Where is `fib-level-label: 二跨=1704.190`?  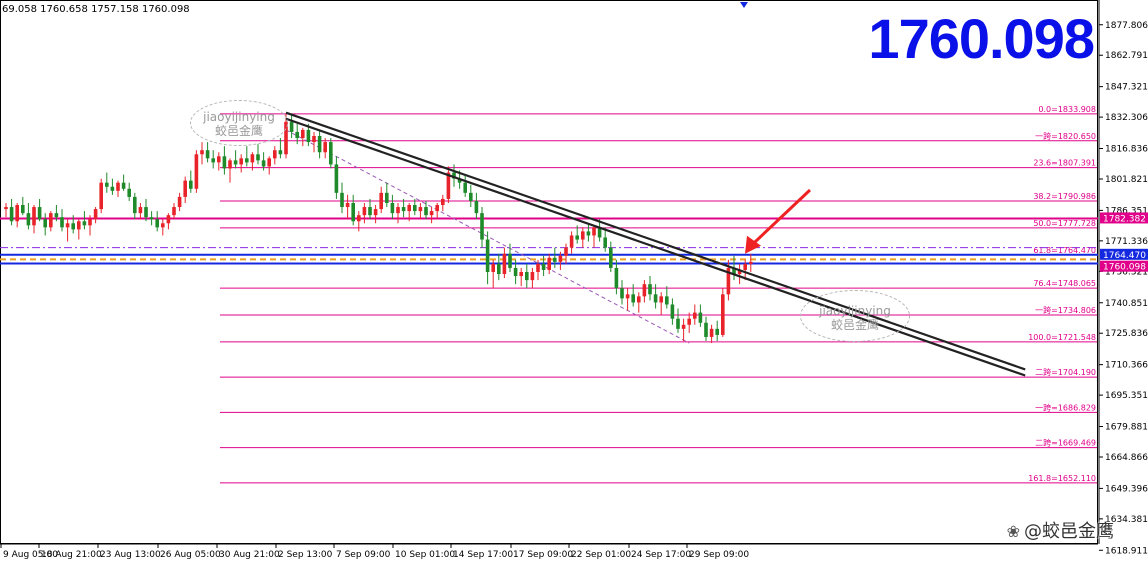
fib-level-label: 二跨=1704.190 is located at coordinates (1065, 372).